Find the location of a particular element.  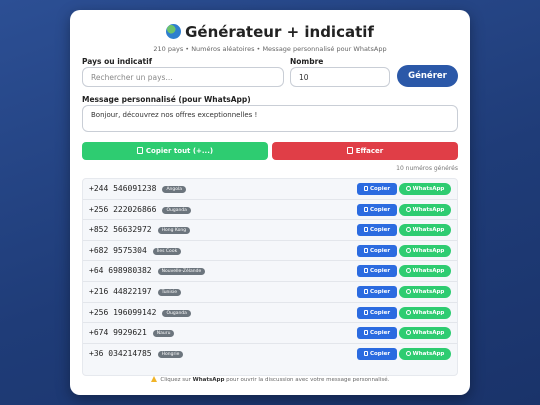

country-badge: Angola is located at coordinates (174, 189).